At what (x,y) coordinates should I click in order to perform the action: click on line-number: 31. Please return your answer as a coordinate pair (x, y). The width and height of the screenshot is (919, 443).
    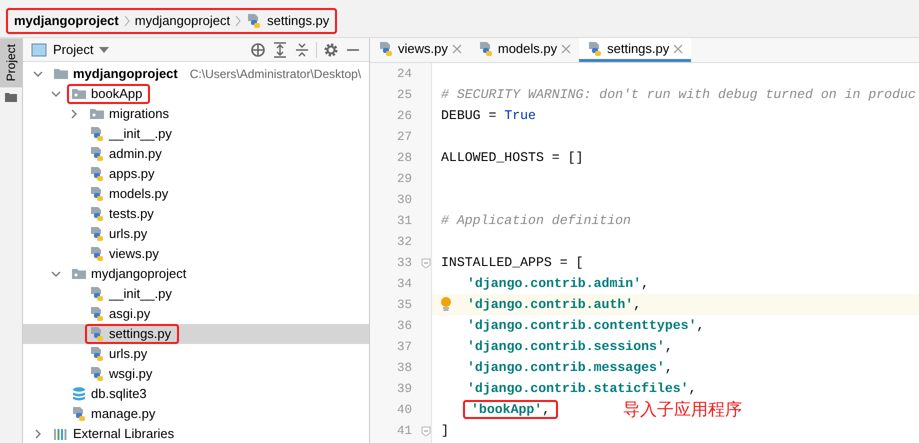
    Looking at the image, I should click on (404, 221).